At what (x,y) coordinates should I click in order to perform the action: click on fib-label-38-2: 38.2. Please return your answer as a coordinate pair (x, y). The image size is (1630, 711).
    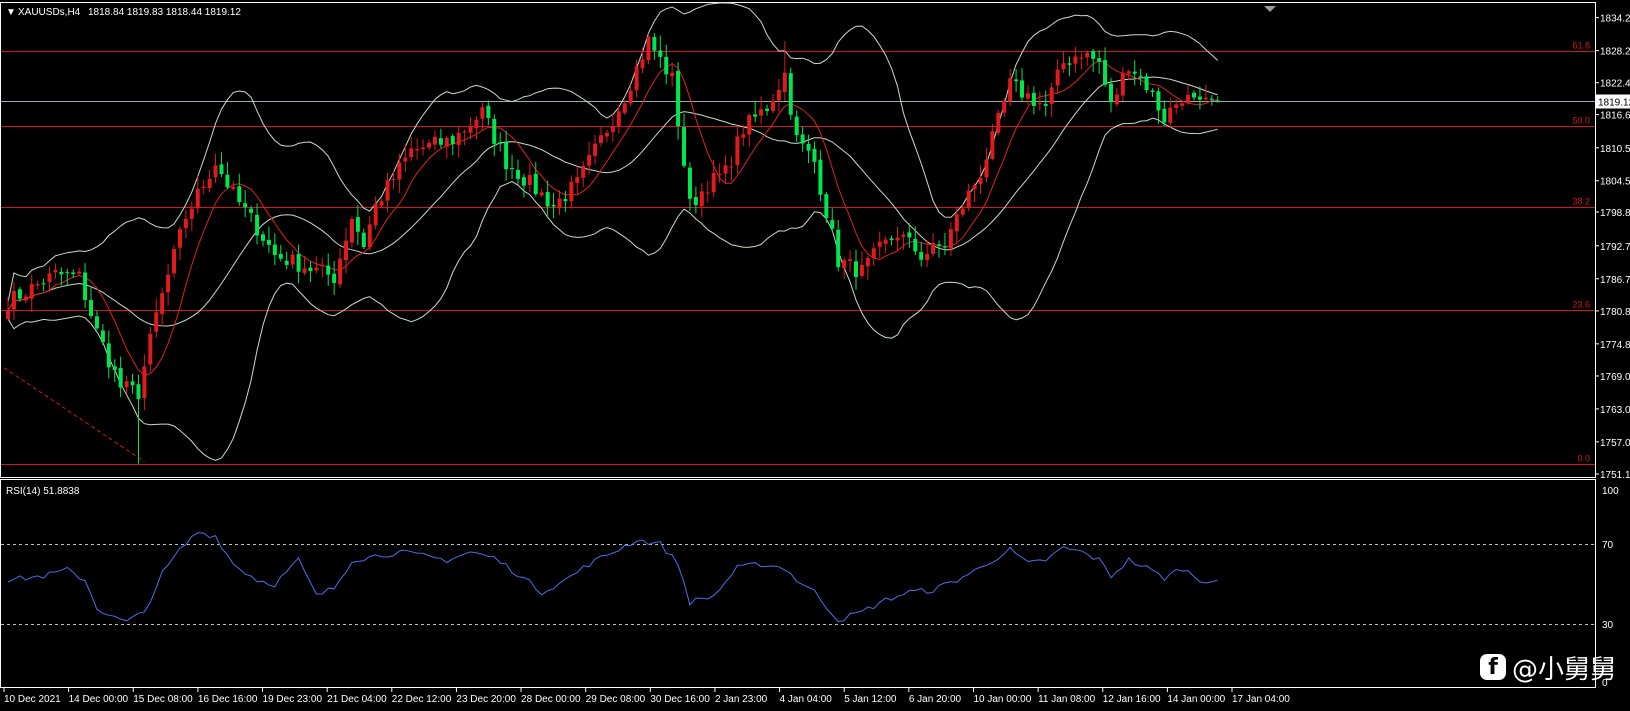
    Looking at the image, I should click on (1581, 202).